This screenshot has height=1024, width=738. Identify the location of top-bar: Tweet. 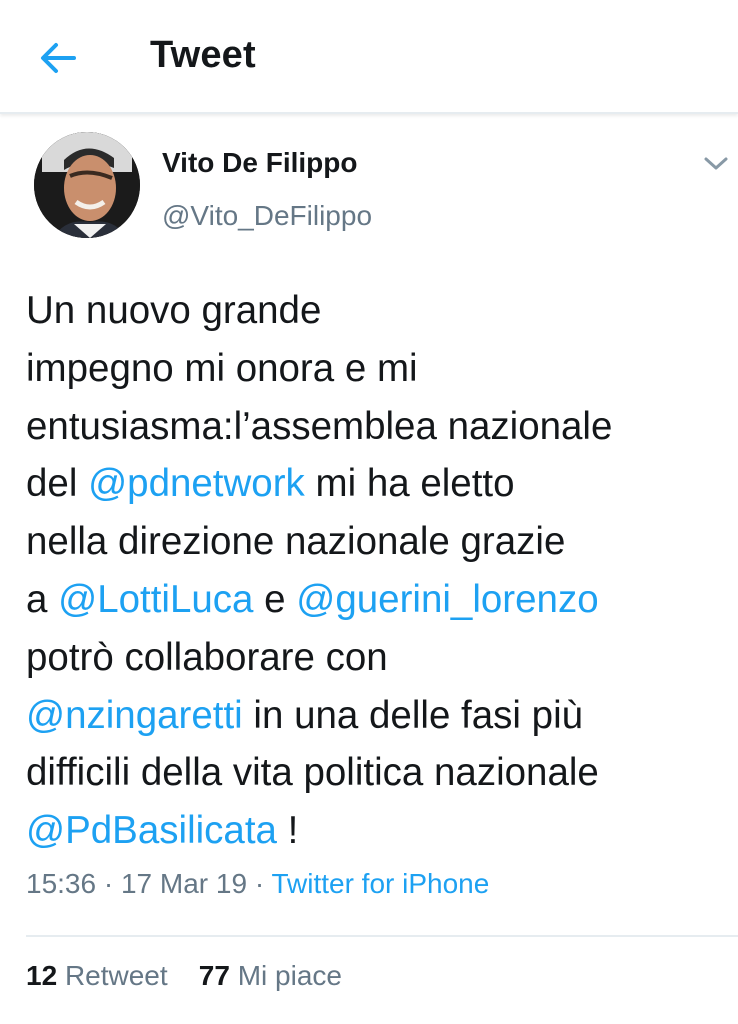
(369, 57).